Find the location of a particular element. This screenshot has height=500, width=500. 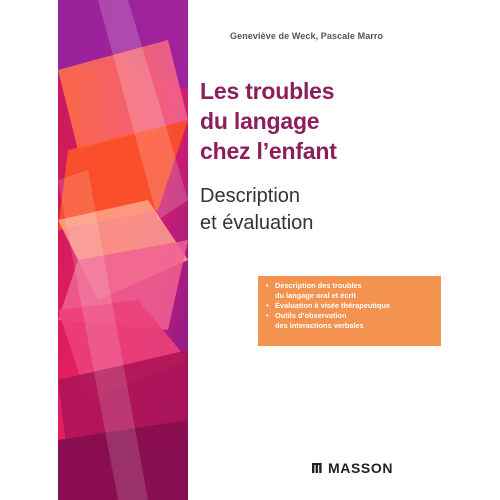

feature-line: Évaluation à visée thérapeutique is located at coordinates (333, 305).